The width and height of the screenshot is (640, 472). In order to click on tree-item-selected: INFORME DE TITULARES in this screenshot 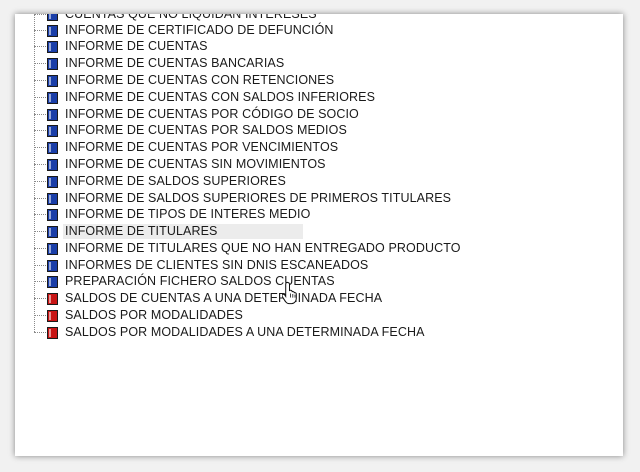, I will do `click(314, 231)`.